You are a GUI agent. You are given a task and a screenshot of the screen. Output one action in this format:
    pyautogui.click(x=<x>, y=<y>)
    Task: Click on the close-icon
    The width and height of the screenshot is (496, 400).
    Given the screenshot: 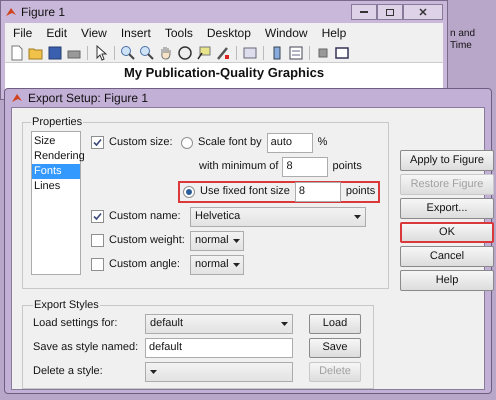 What is the action you would take?
    pyautogui.click(x=423, y=12)
    